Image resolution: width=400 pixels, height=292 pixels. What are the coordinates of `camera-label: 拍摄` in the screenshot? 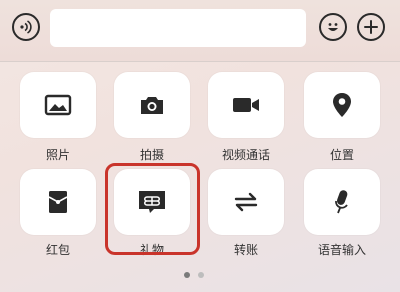 It's located at (151, 155).